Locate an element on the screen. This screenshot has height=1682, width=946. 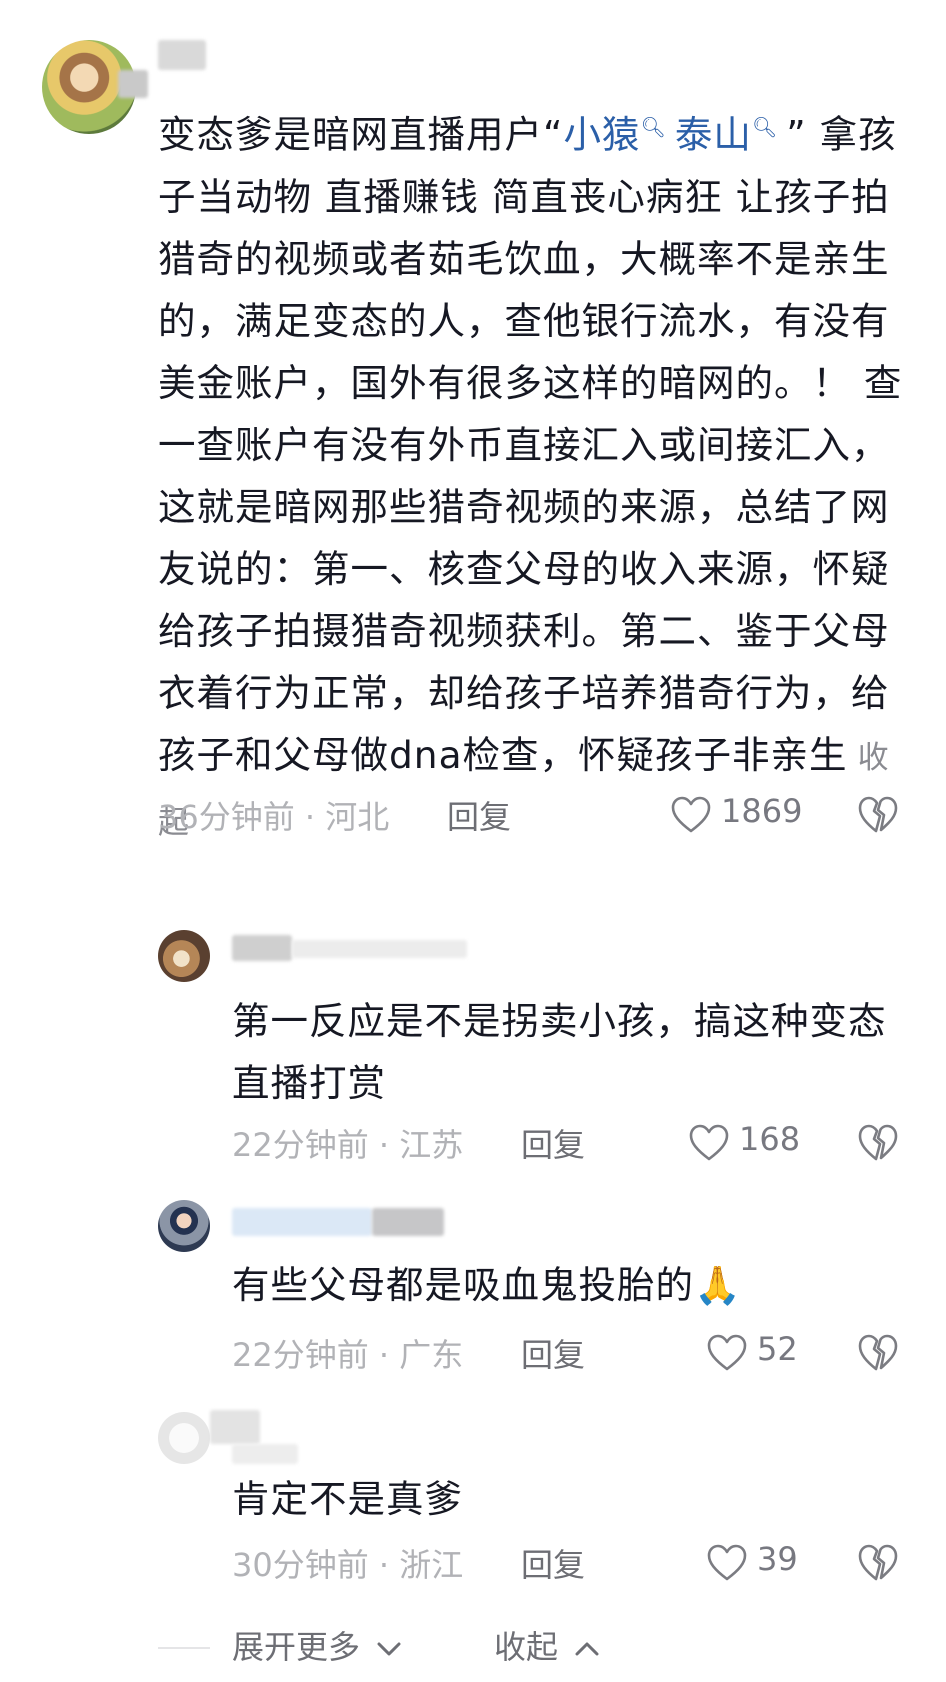
comment-meta: 30分钟前 · 浙江 is located at coordinates (348, 1565).